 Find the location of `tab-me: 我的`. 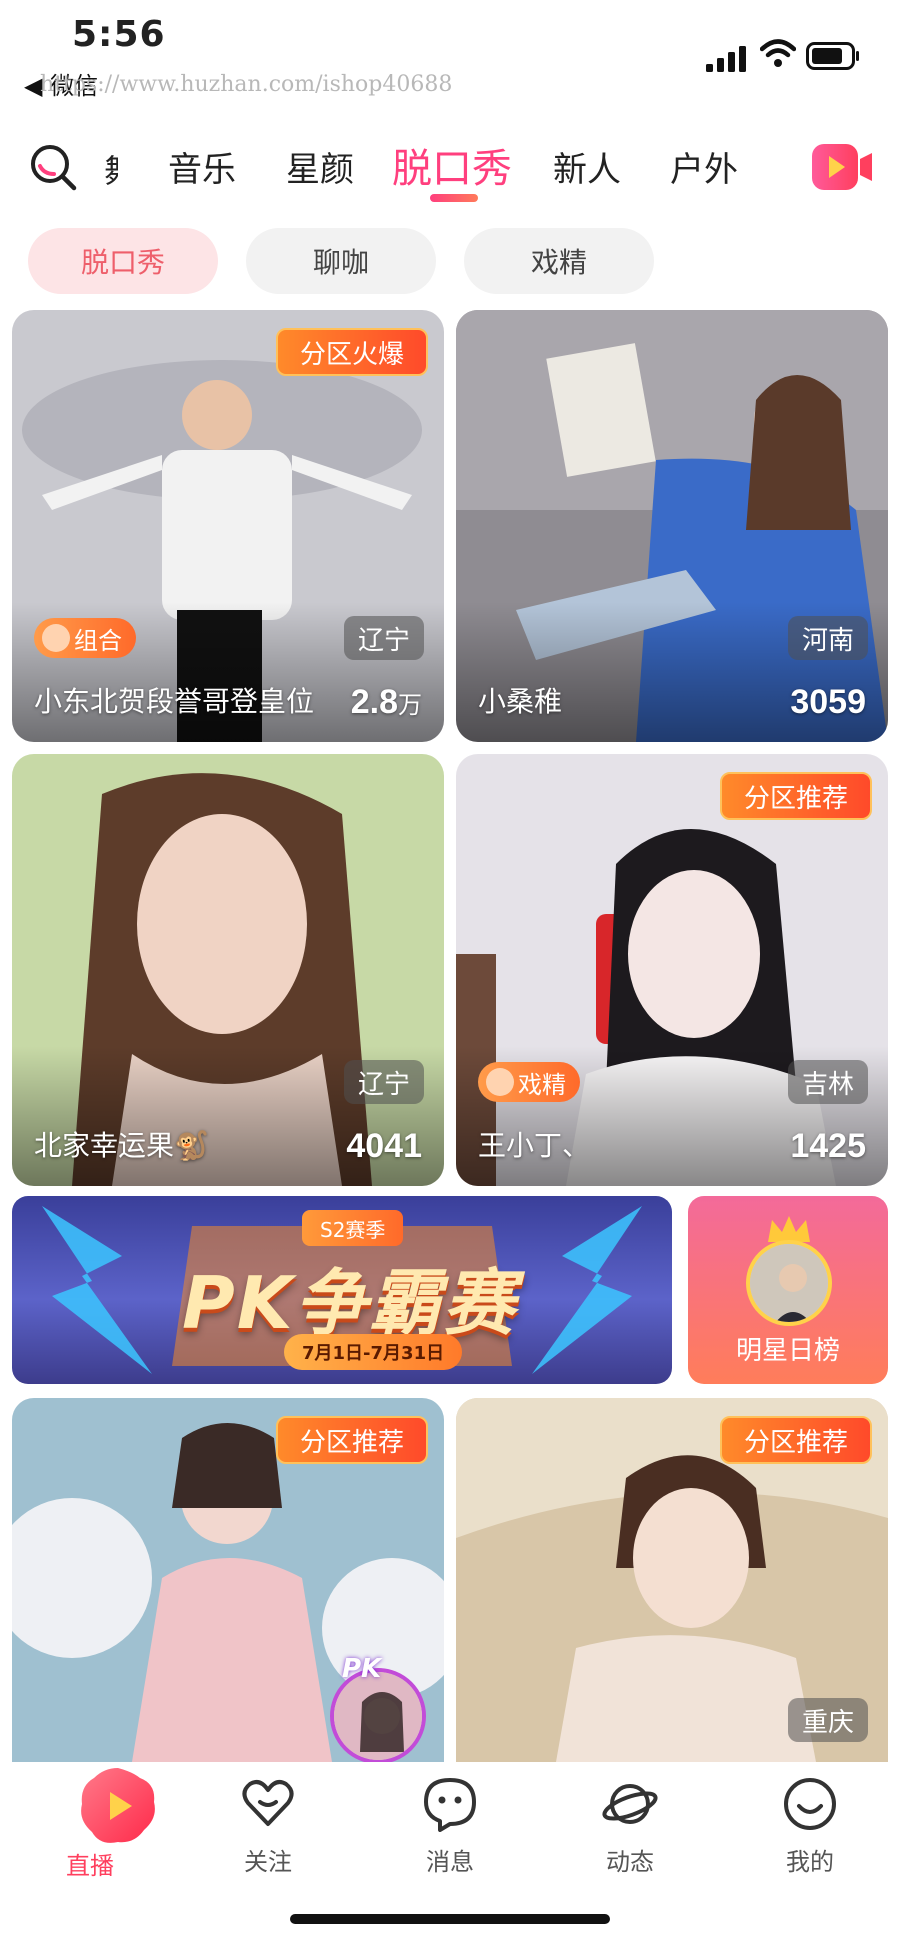

tab-me: 我的 is located at coordinates (810, 1826).